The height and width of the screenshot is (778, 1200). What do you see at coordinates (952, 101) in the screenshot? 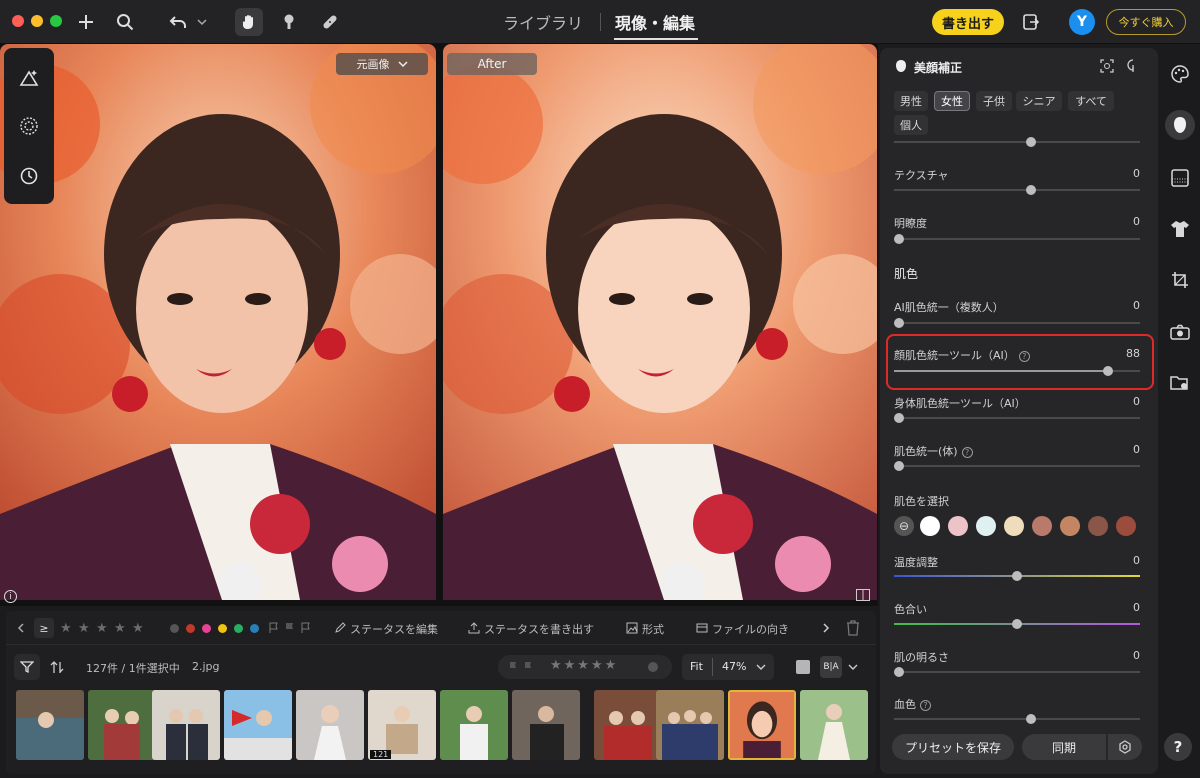
I see `chip-female: 女性` at bounding box center [952, 101].